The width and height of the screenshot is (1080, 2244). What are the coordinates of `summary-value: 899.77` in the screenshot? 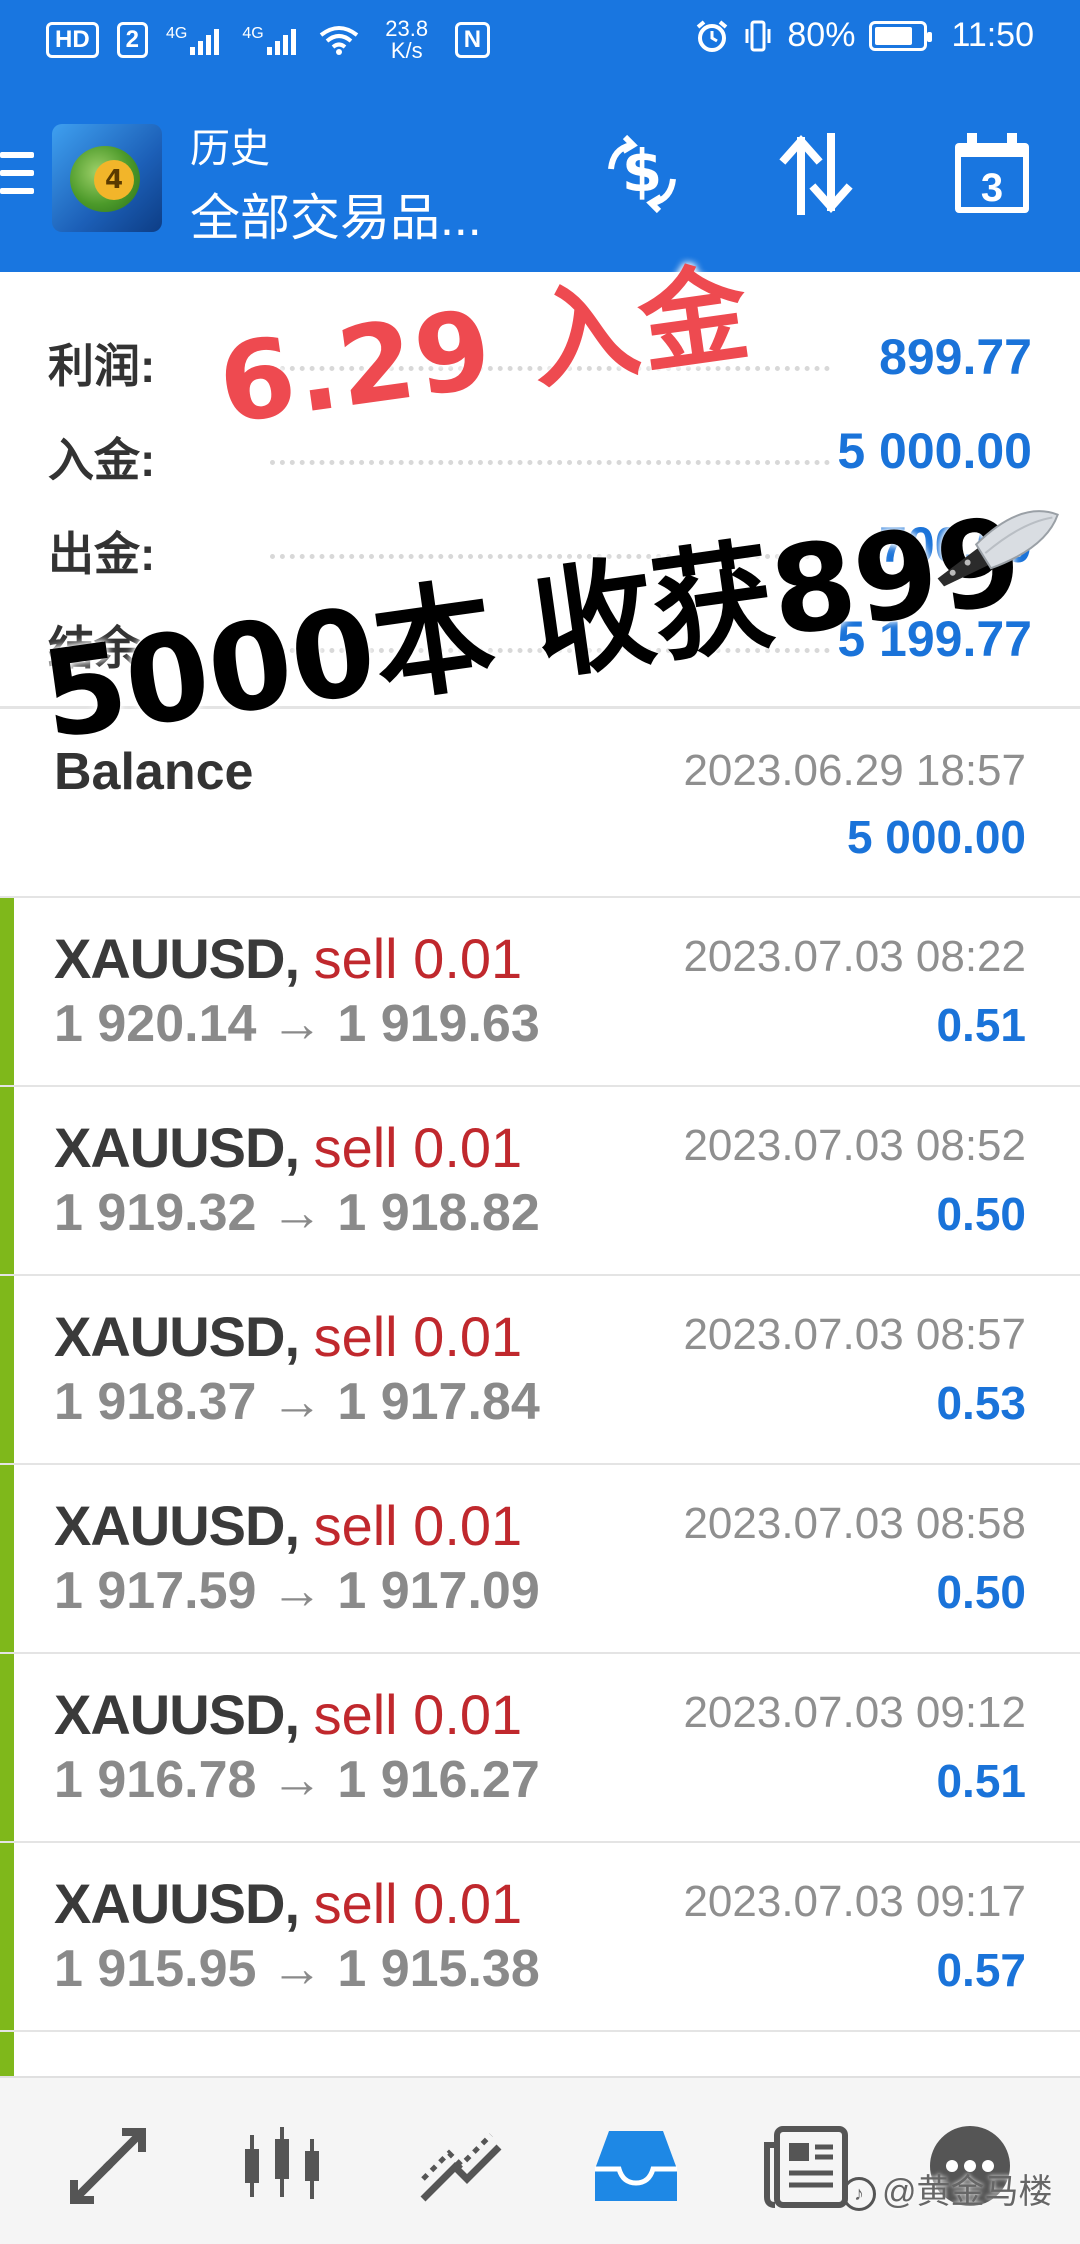 It's located at (955, 357).